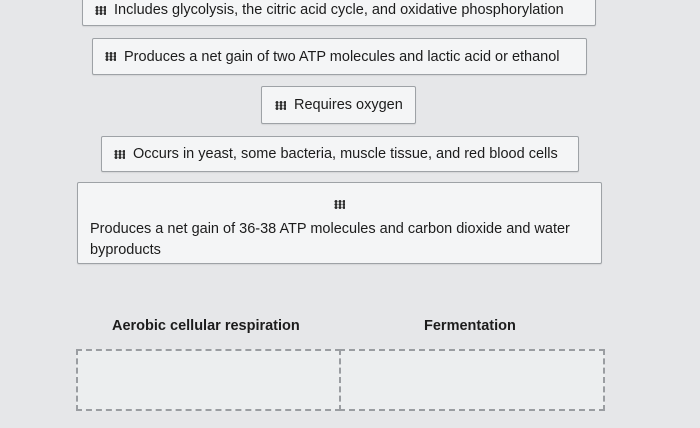 Image resolution: width=700 pixels, height=428 pixels. Describe the element at coordinates (206, 326) in the screenshot. I see `drop-zone-label-aerobic: Aerobic cellular respiration` at that location.